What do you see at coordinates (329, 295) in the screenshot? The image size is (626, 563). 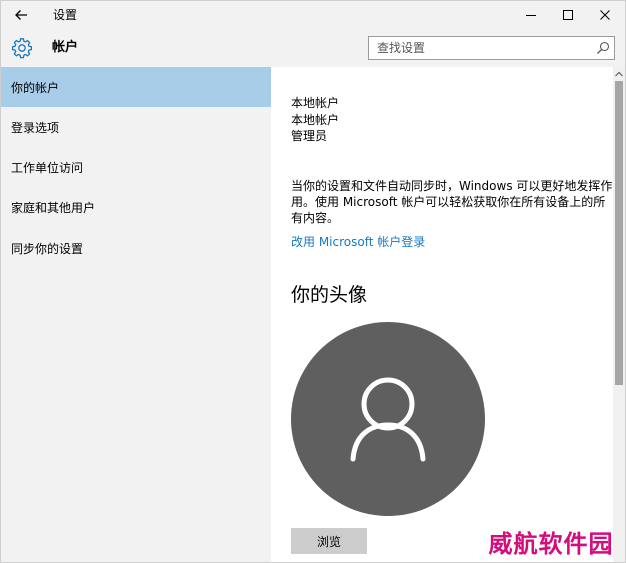 I see `avatar-heading: 你的头像` at bounding box center [329, 295].